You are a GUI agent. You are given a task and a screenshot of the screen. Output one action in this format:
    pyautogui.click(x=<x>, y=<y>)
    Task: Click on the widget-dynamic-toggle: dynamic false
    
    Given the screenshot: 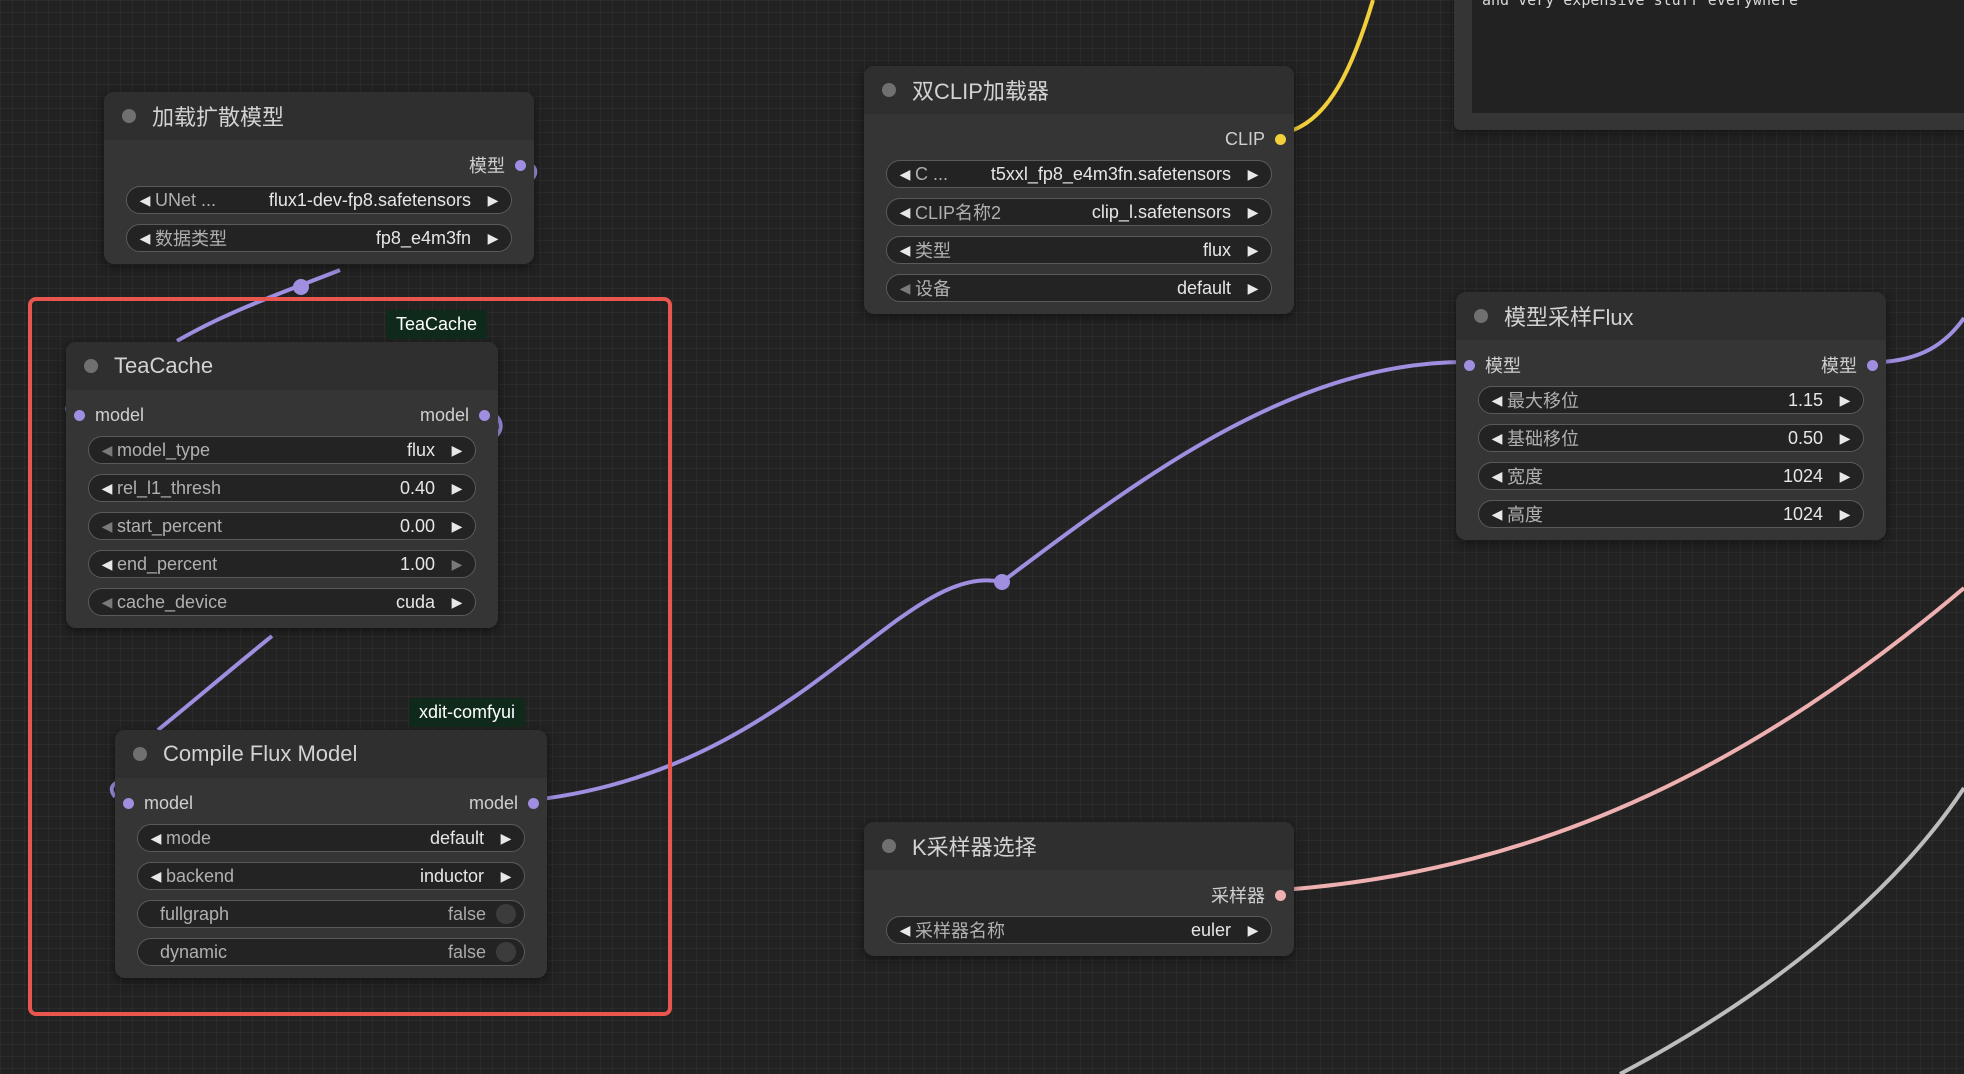 What is the action you would take?
    pyautogui.click(x=331, y=952)
    